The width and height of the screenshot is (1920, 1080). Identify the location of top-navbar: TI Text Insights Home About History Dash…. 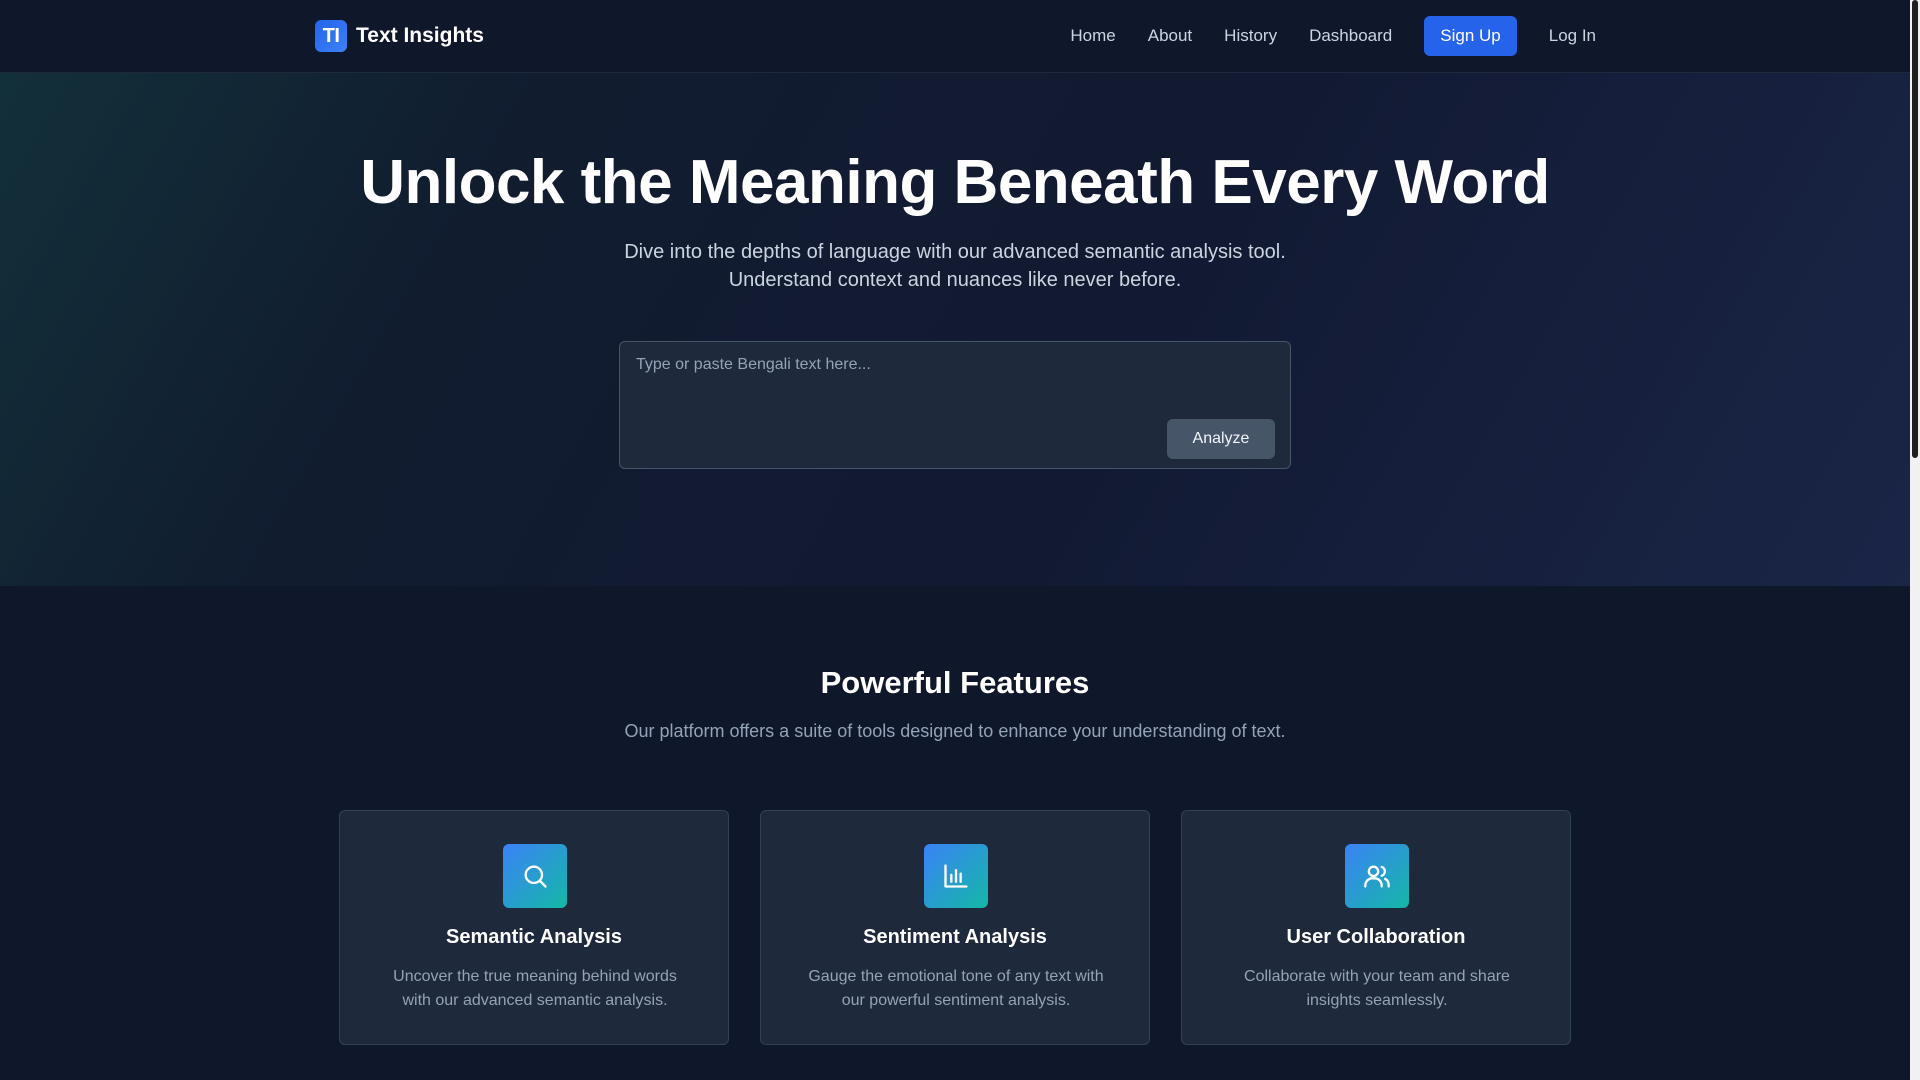
(955, 36).